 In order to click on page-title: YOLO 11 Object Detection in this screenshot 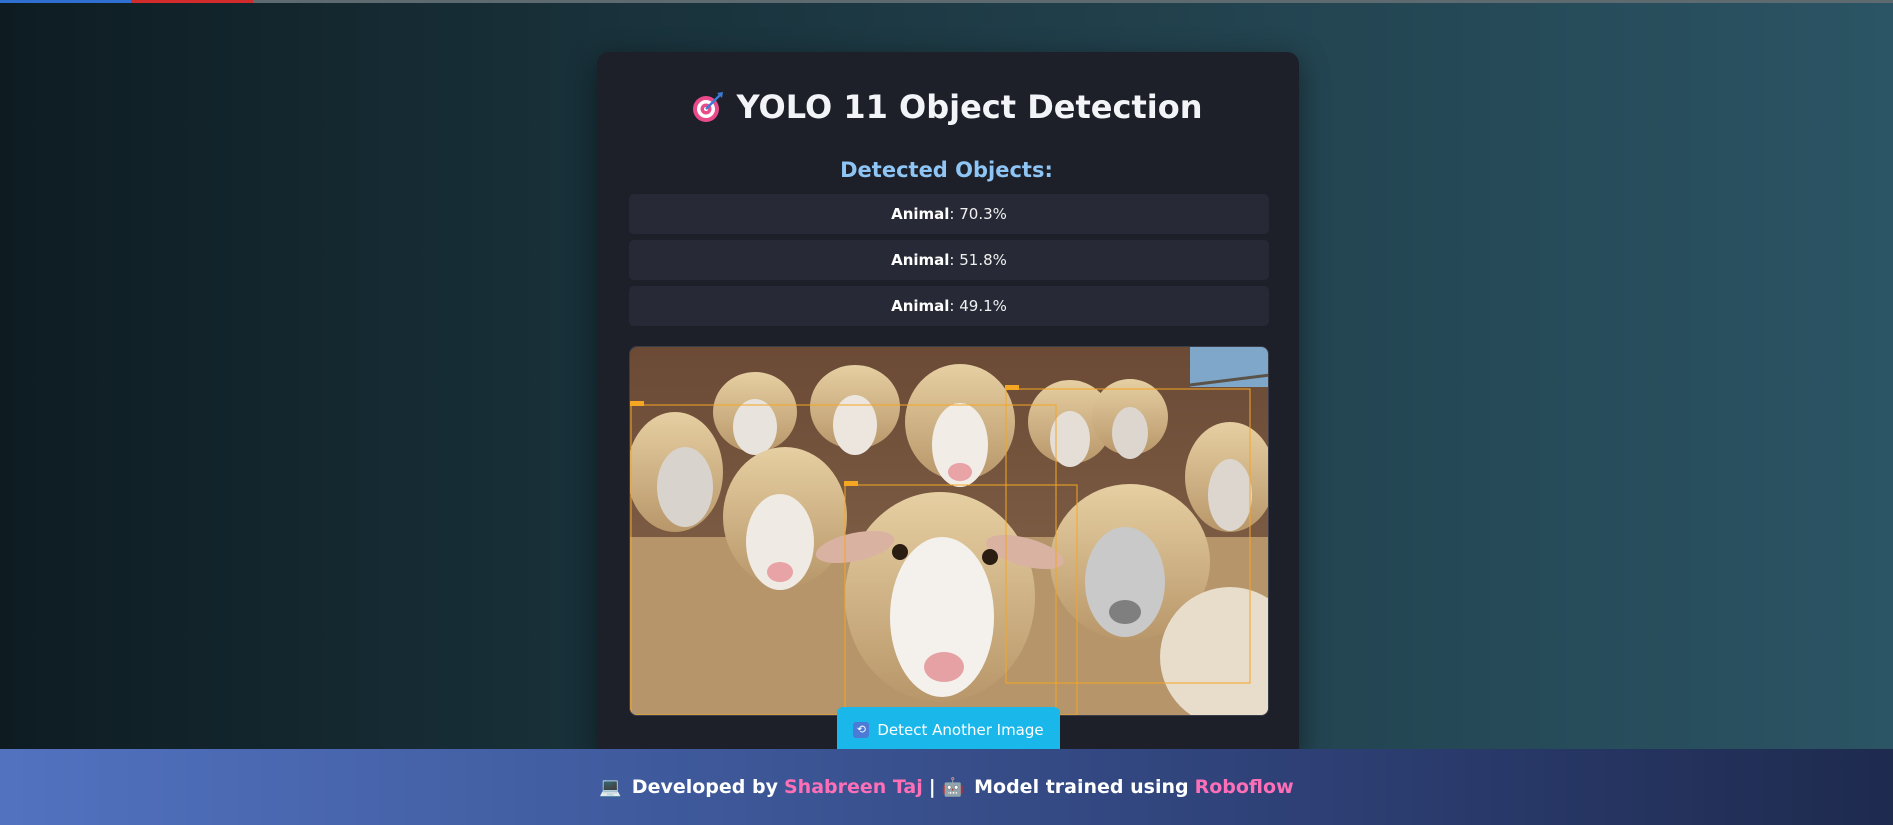, I will do `click(946, 107)`.